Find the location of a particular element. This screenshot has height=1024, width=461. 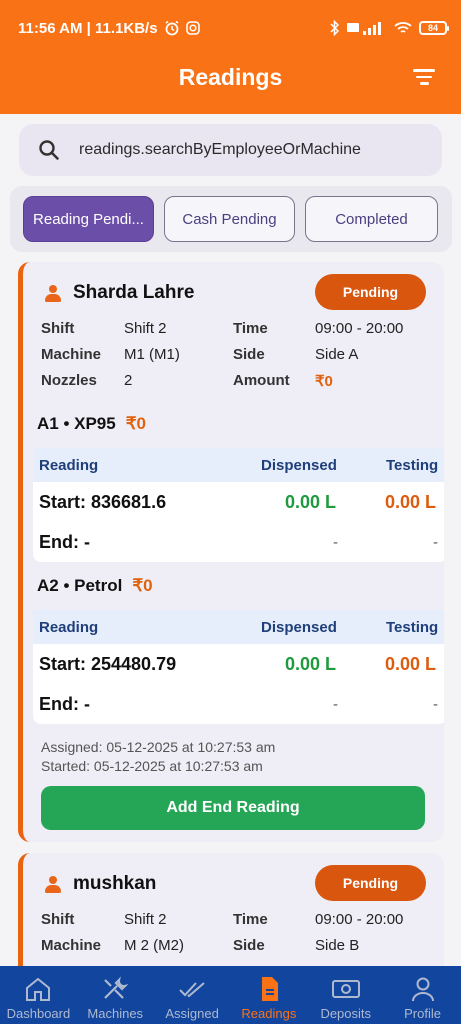

side-value: Side B is located at coordinates (337, 945).